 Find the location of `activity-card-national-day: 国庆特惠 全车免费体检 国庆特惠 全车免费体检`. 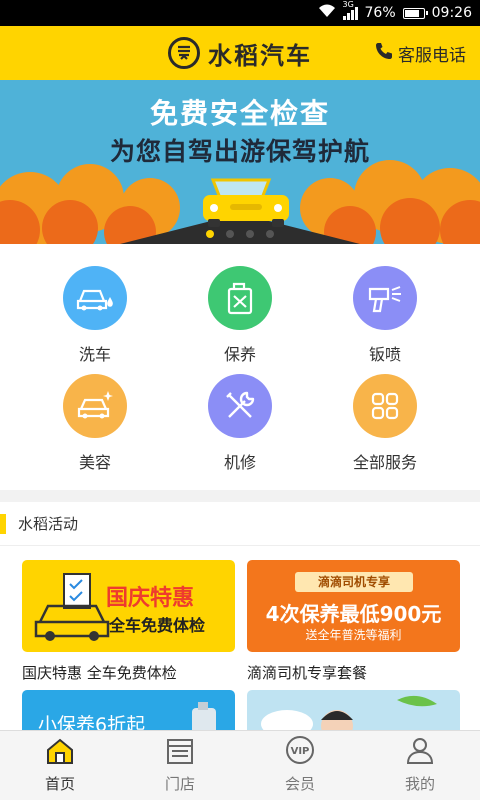

activity-card-national-day: 国庆特惠 全车免费体检 国庆特惠 全车免费体检 is located at coordinates (128, 621).